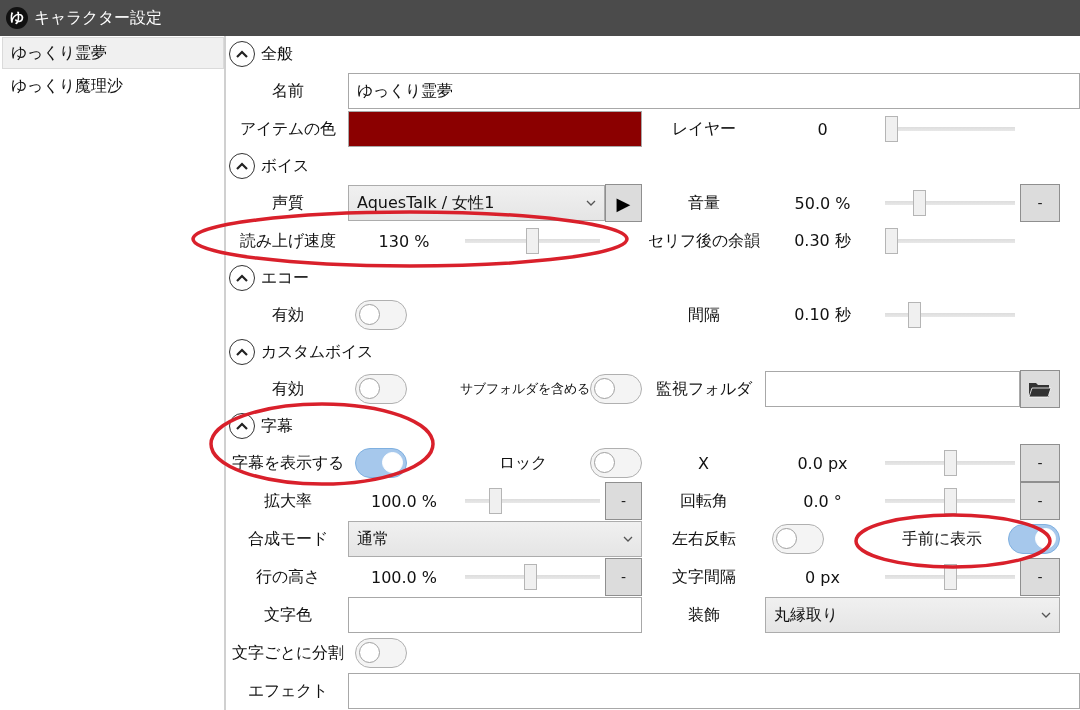 The height and width of the screenshot is (710, 1080). I want to click on value-text: 130 %, so click(404, 241).